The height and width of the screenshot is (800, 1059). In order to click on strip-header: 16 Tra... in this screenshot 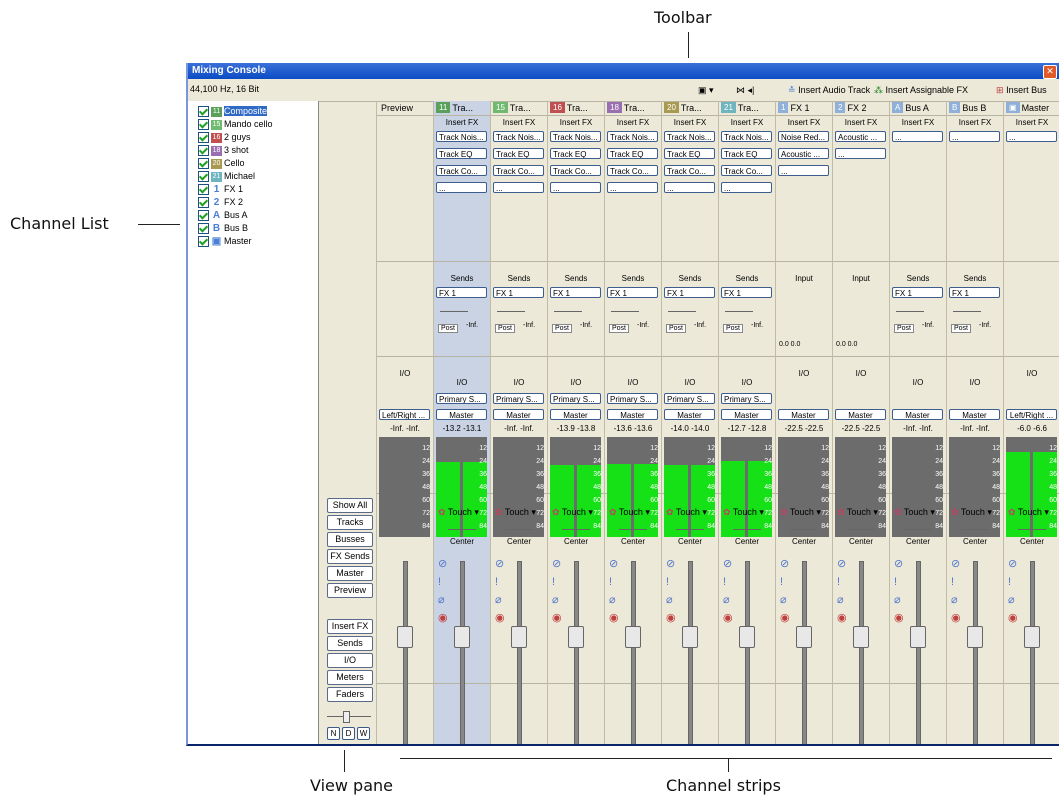, I will do `click(576, 108)`.